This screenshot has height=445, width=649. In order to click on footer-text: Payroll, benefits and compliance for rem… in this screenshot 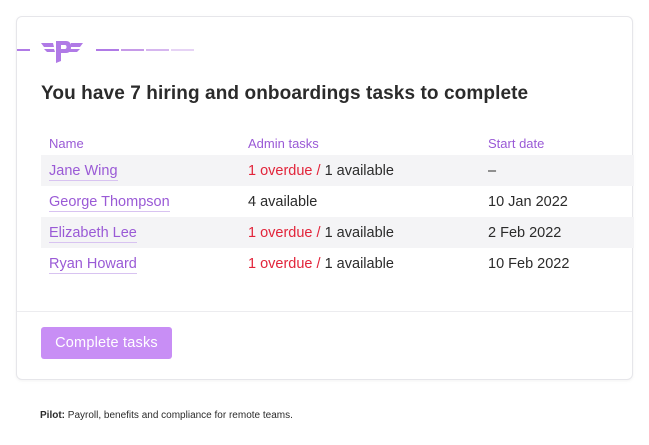, I will do `click(179, 415)`.